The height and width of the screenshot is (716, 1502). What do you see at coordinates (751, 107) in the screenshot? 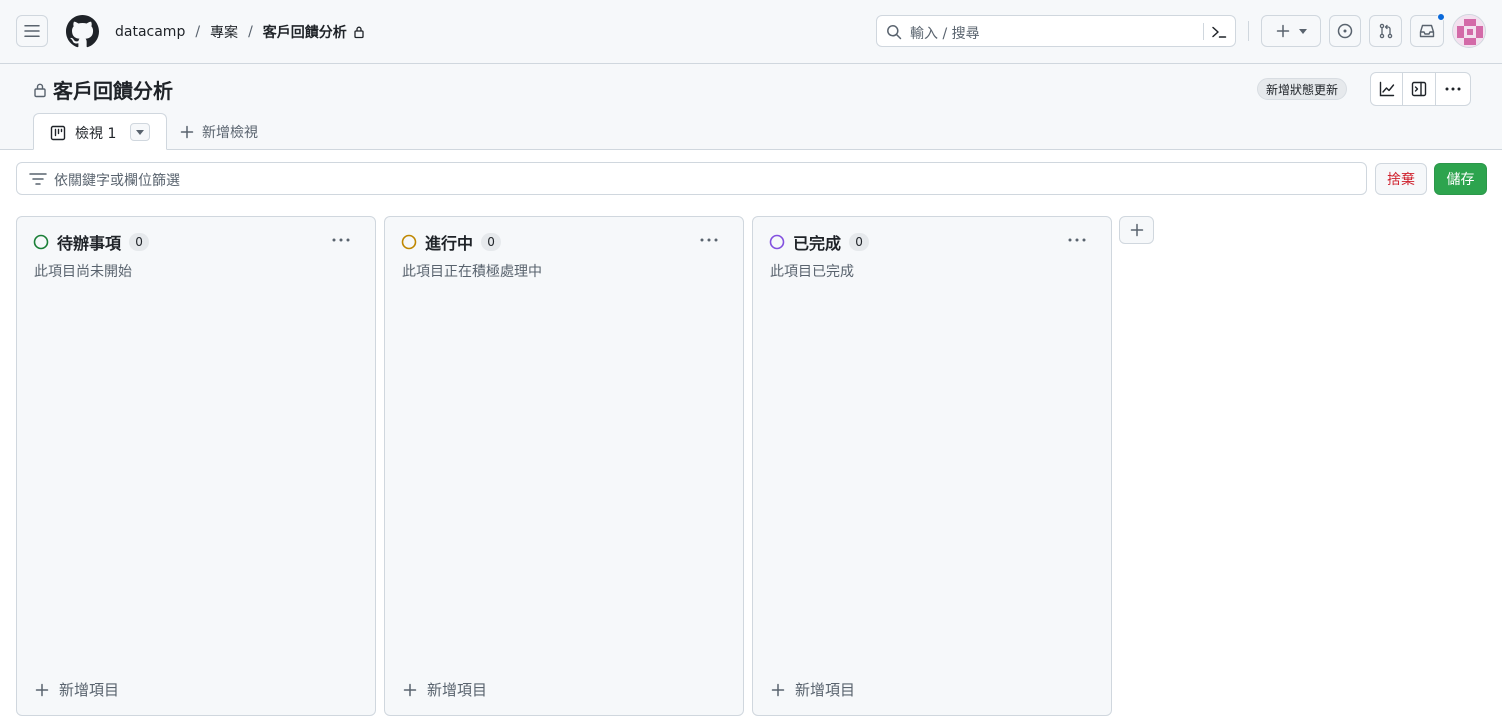
I see `project-header: 客戶回饋分析 新增狀態更新 檢視 1 新增檢視` at bounding box center [751, 107].